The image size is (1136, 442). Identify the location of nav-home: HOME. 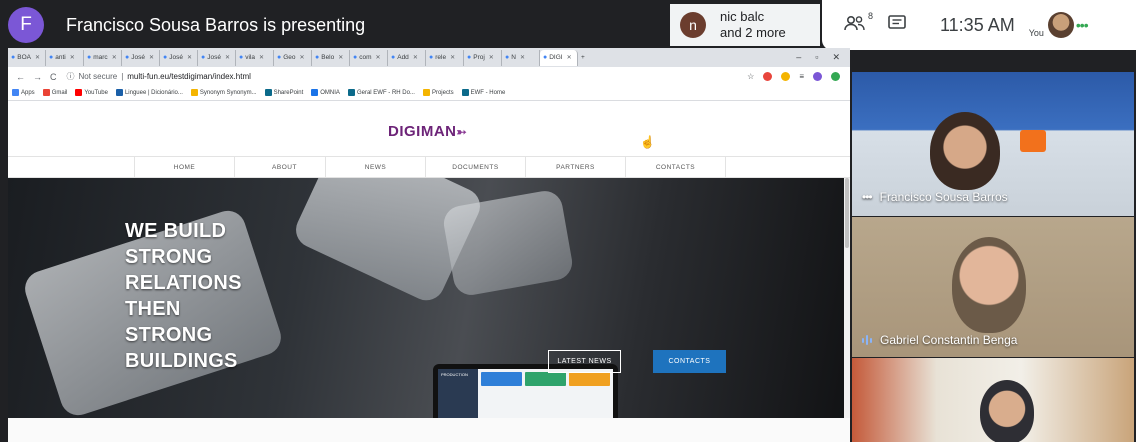
(184, 167).